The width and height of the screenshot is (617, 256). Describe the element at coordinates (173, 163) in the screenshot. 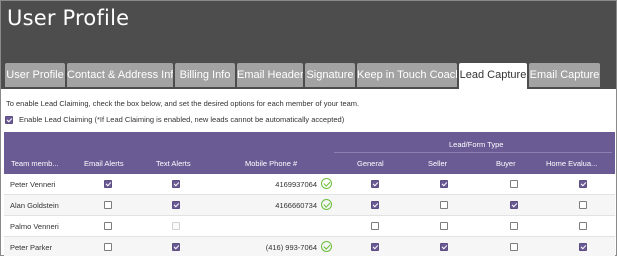

I see `col-text-alerts: Text Alerts` at that location.